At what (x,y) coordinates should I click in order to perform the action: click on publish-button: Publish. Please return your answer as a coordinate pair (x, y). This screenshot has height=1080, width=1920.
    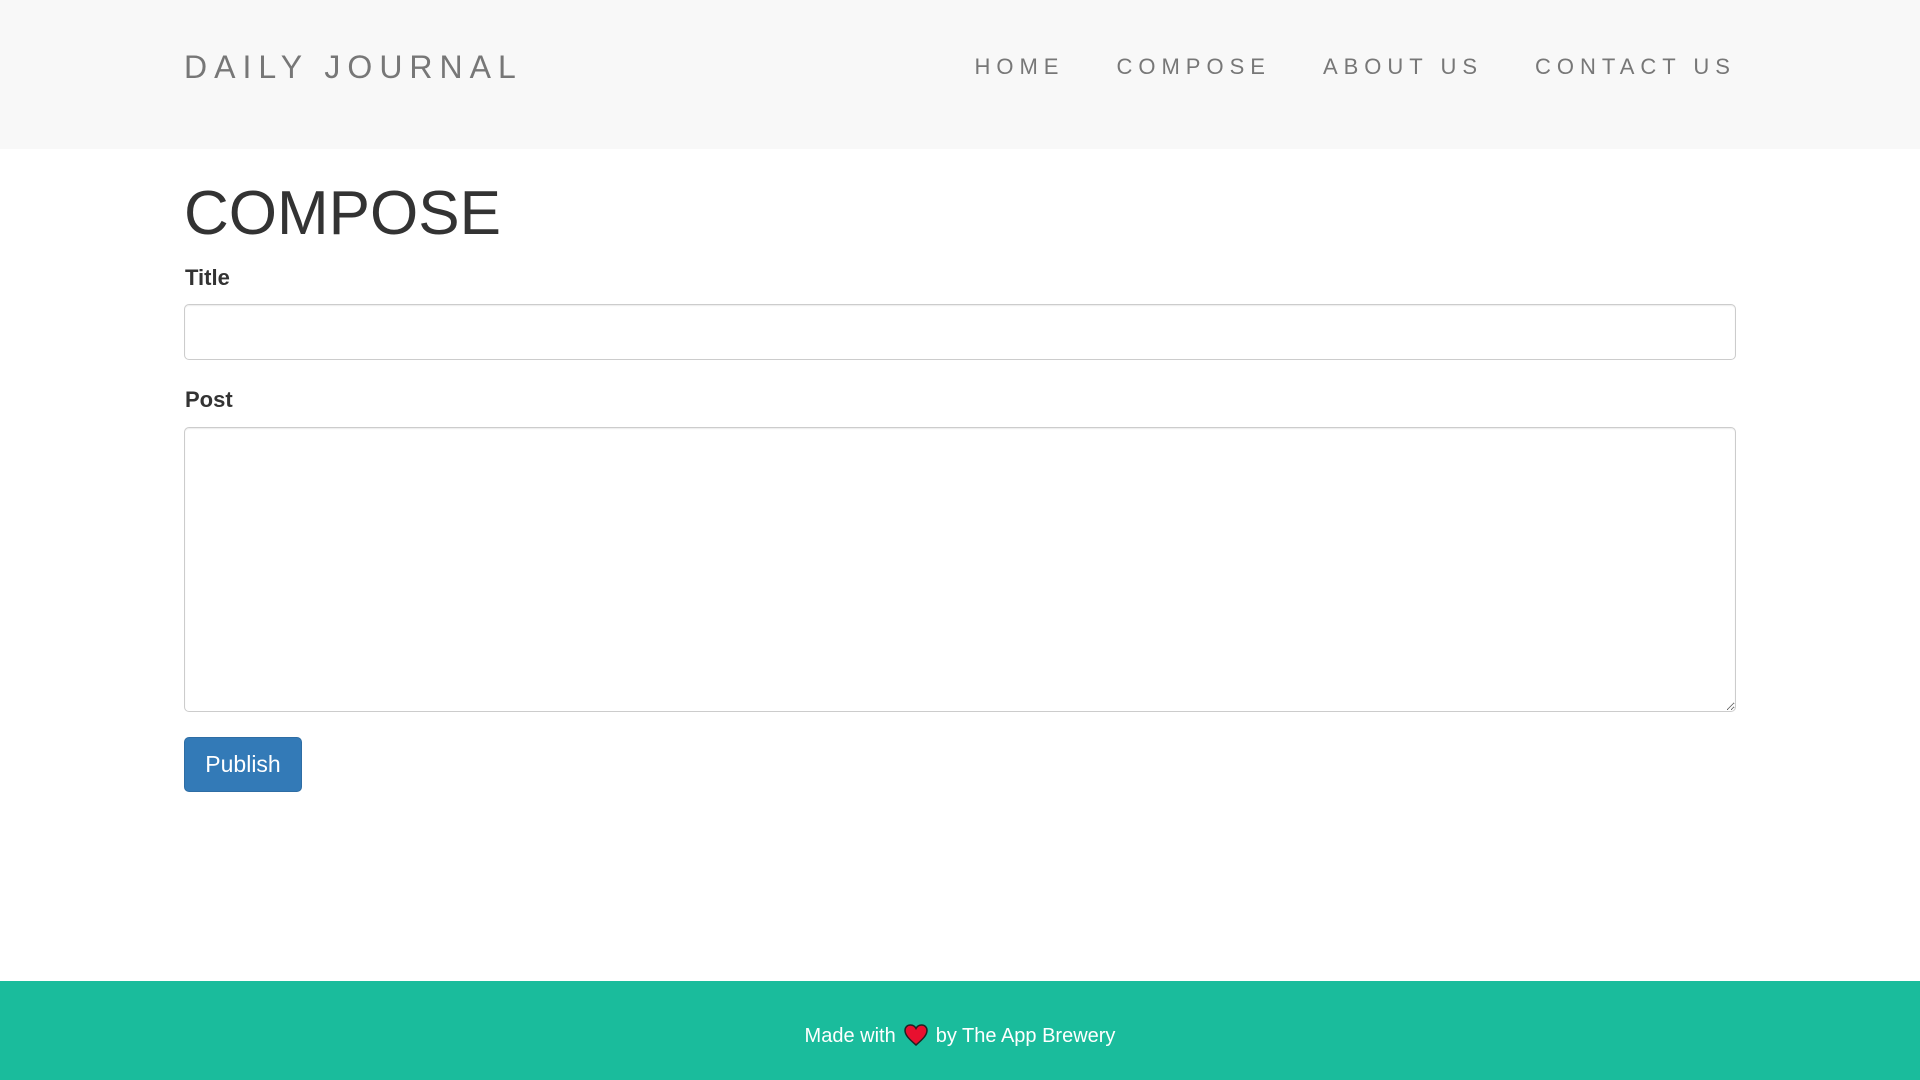
    Looking at the image, I should click on (243, 764).